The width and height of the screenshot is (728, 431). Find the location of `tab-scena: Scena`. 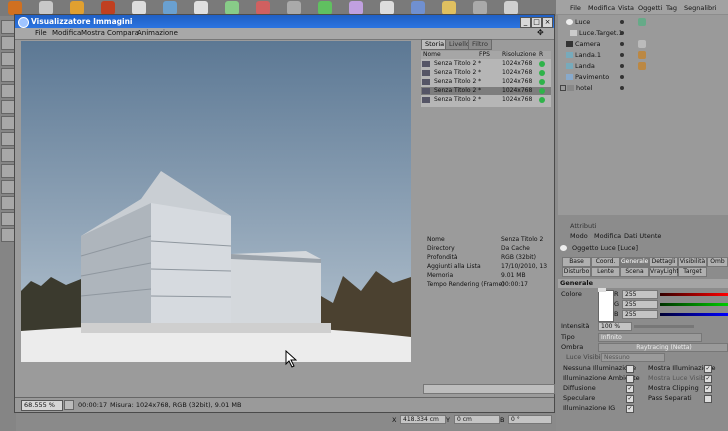

tab-scena: Scena is located at coordinates (634, 272).